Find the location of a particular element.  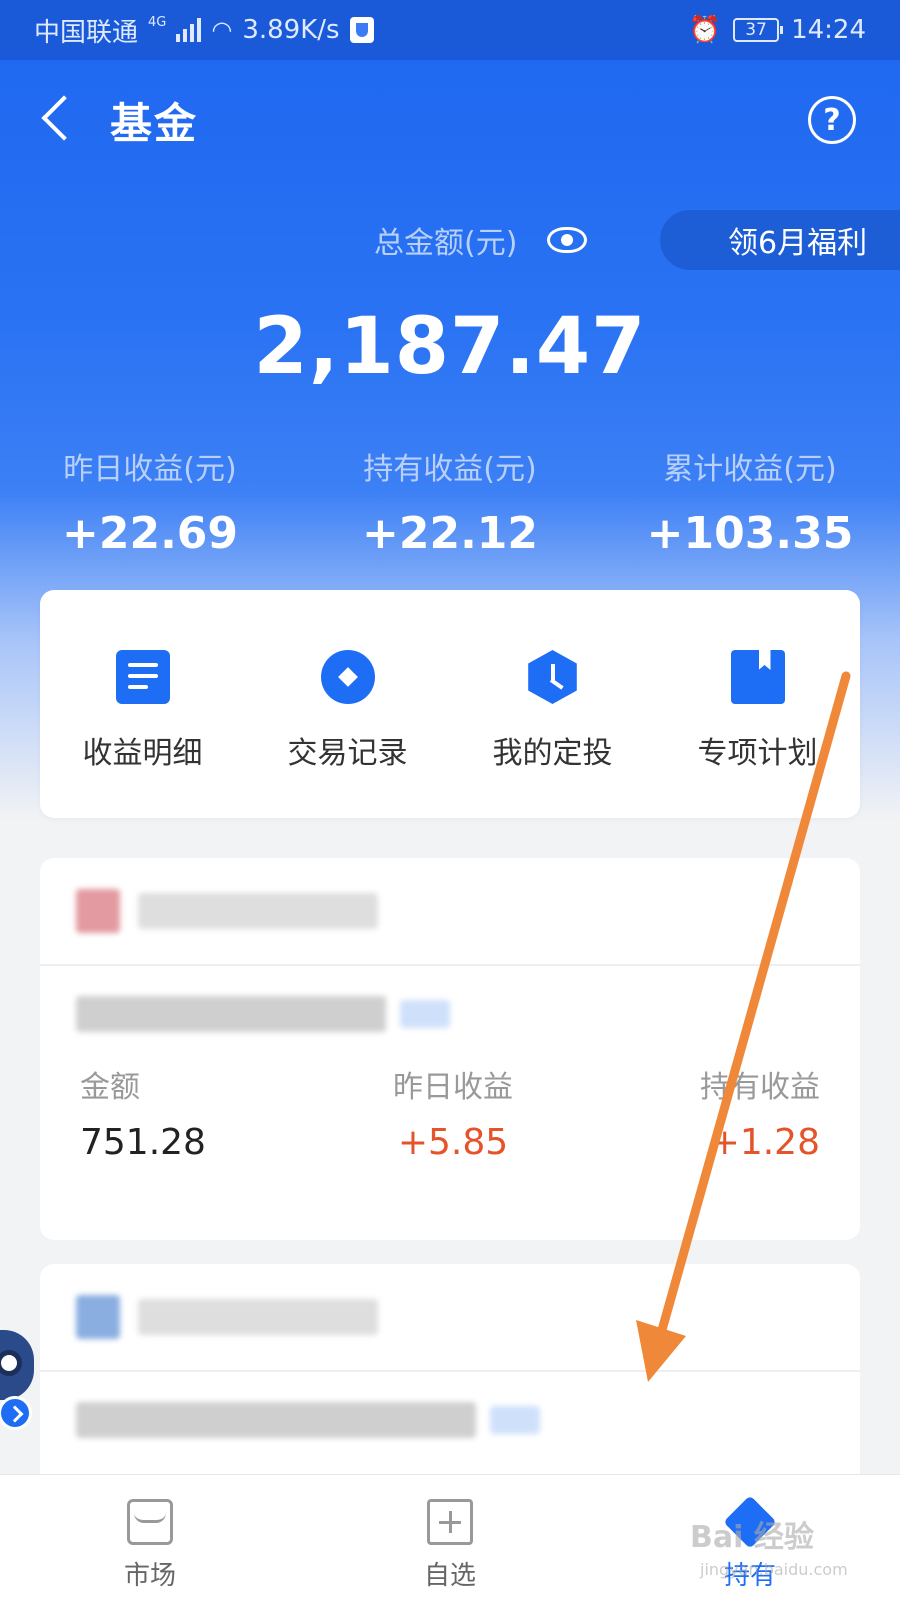

navigation-bar: 基金 ? is located at coordinates (450, 120).